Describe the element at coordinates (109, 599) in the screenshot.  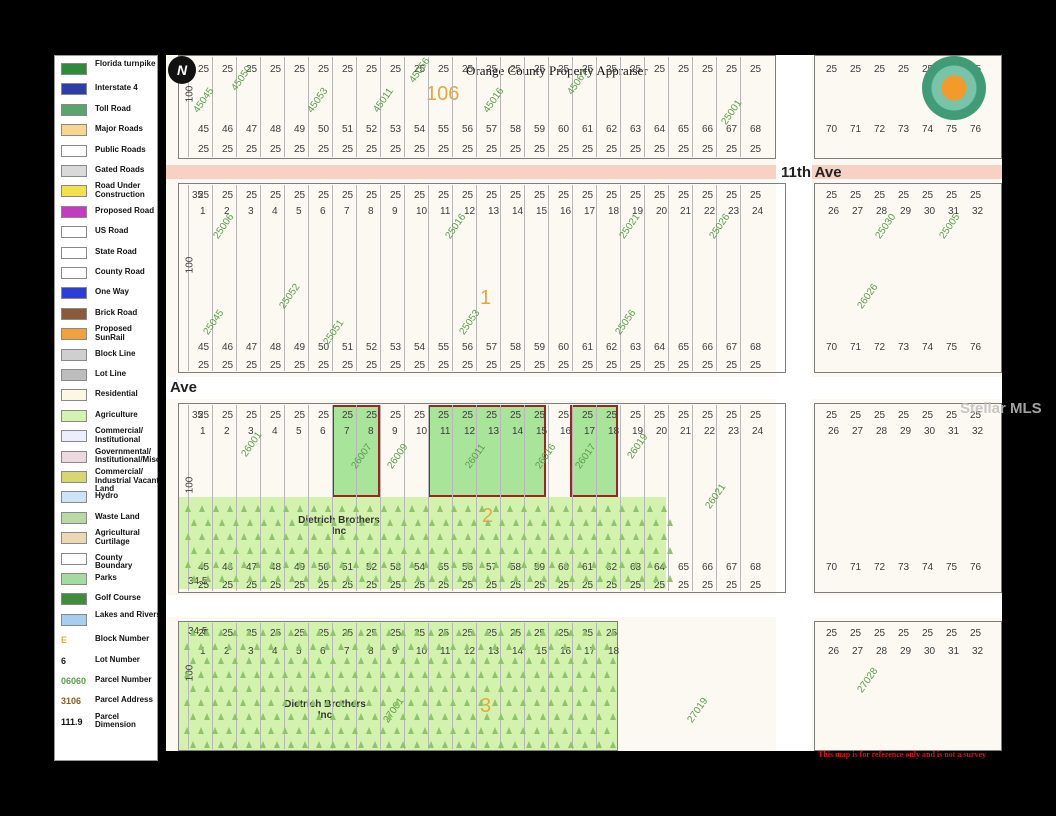
I see `legend-item: Golf Course` at that location.